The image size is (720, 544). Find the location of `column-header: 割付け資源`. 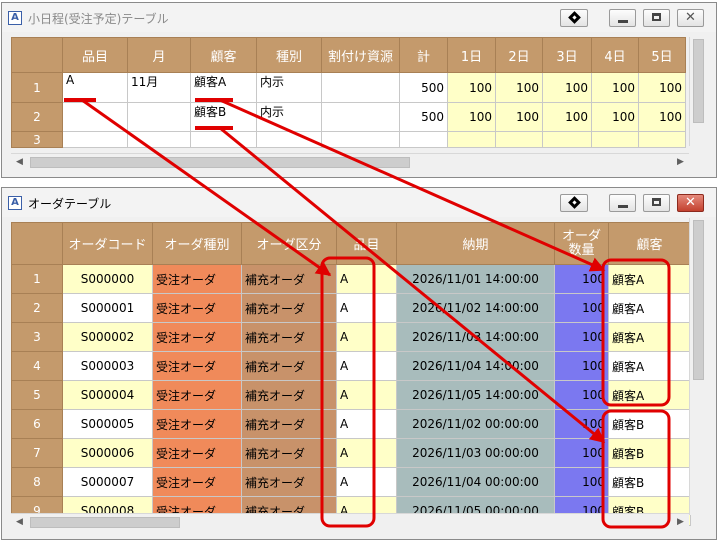

column-header: 割付け資源 is located at coordinates (360, 55).